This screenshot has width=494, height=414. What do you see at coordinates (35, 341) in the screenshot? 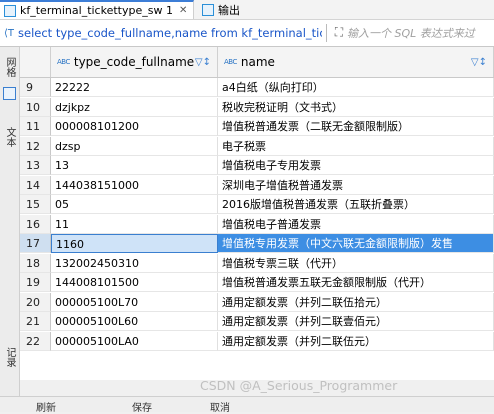
I see `row-number: 22` at bounding box center [35, 341].